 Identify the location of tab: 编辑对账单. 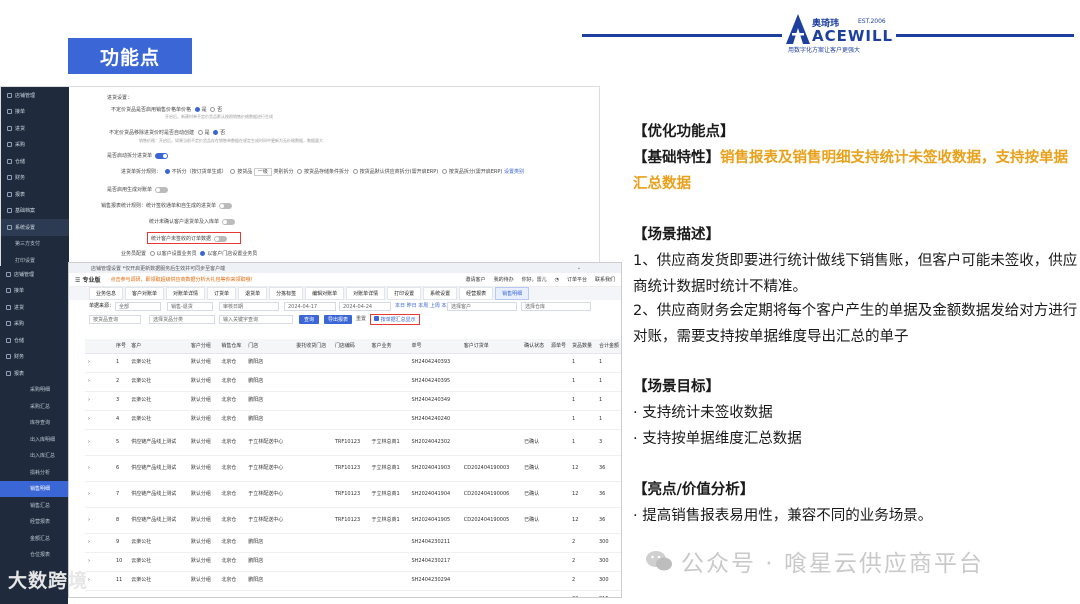
(325, 293).